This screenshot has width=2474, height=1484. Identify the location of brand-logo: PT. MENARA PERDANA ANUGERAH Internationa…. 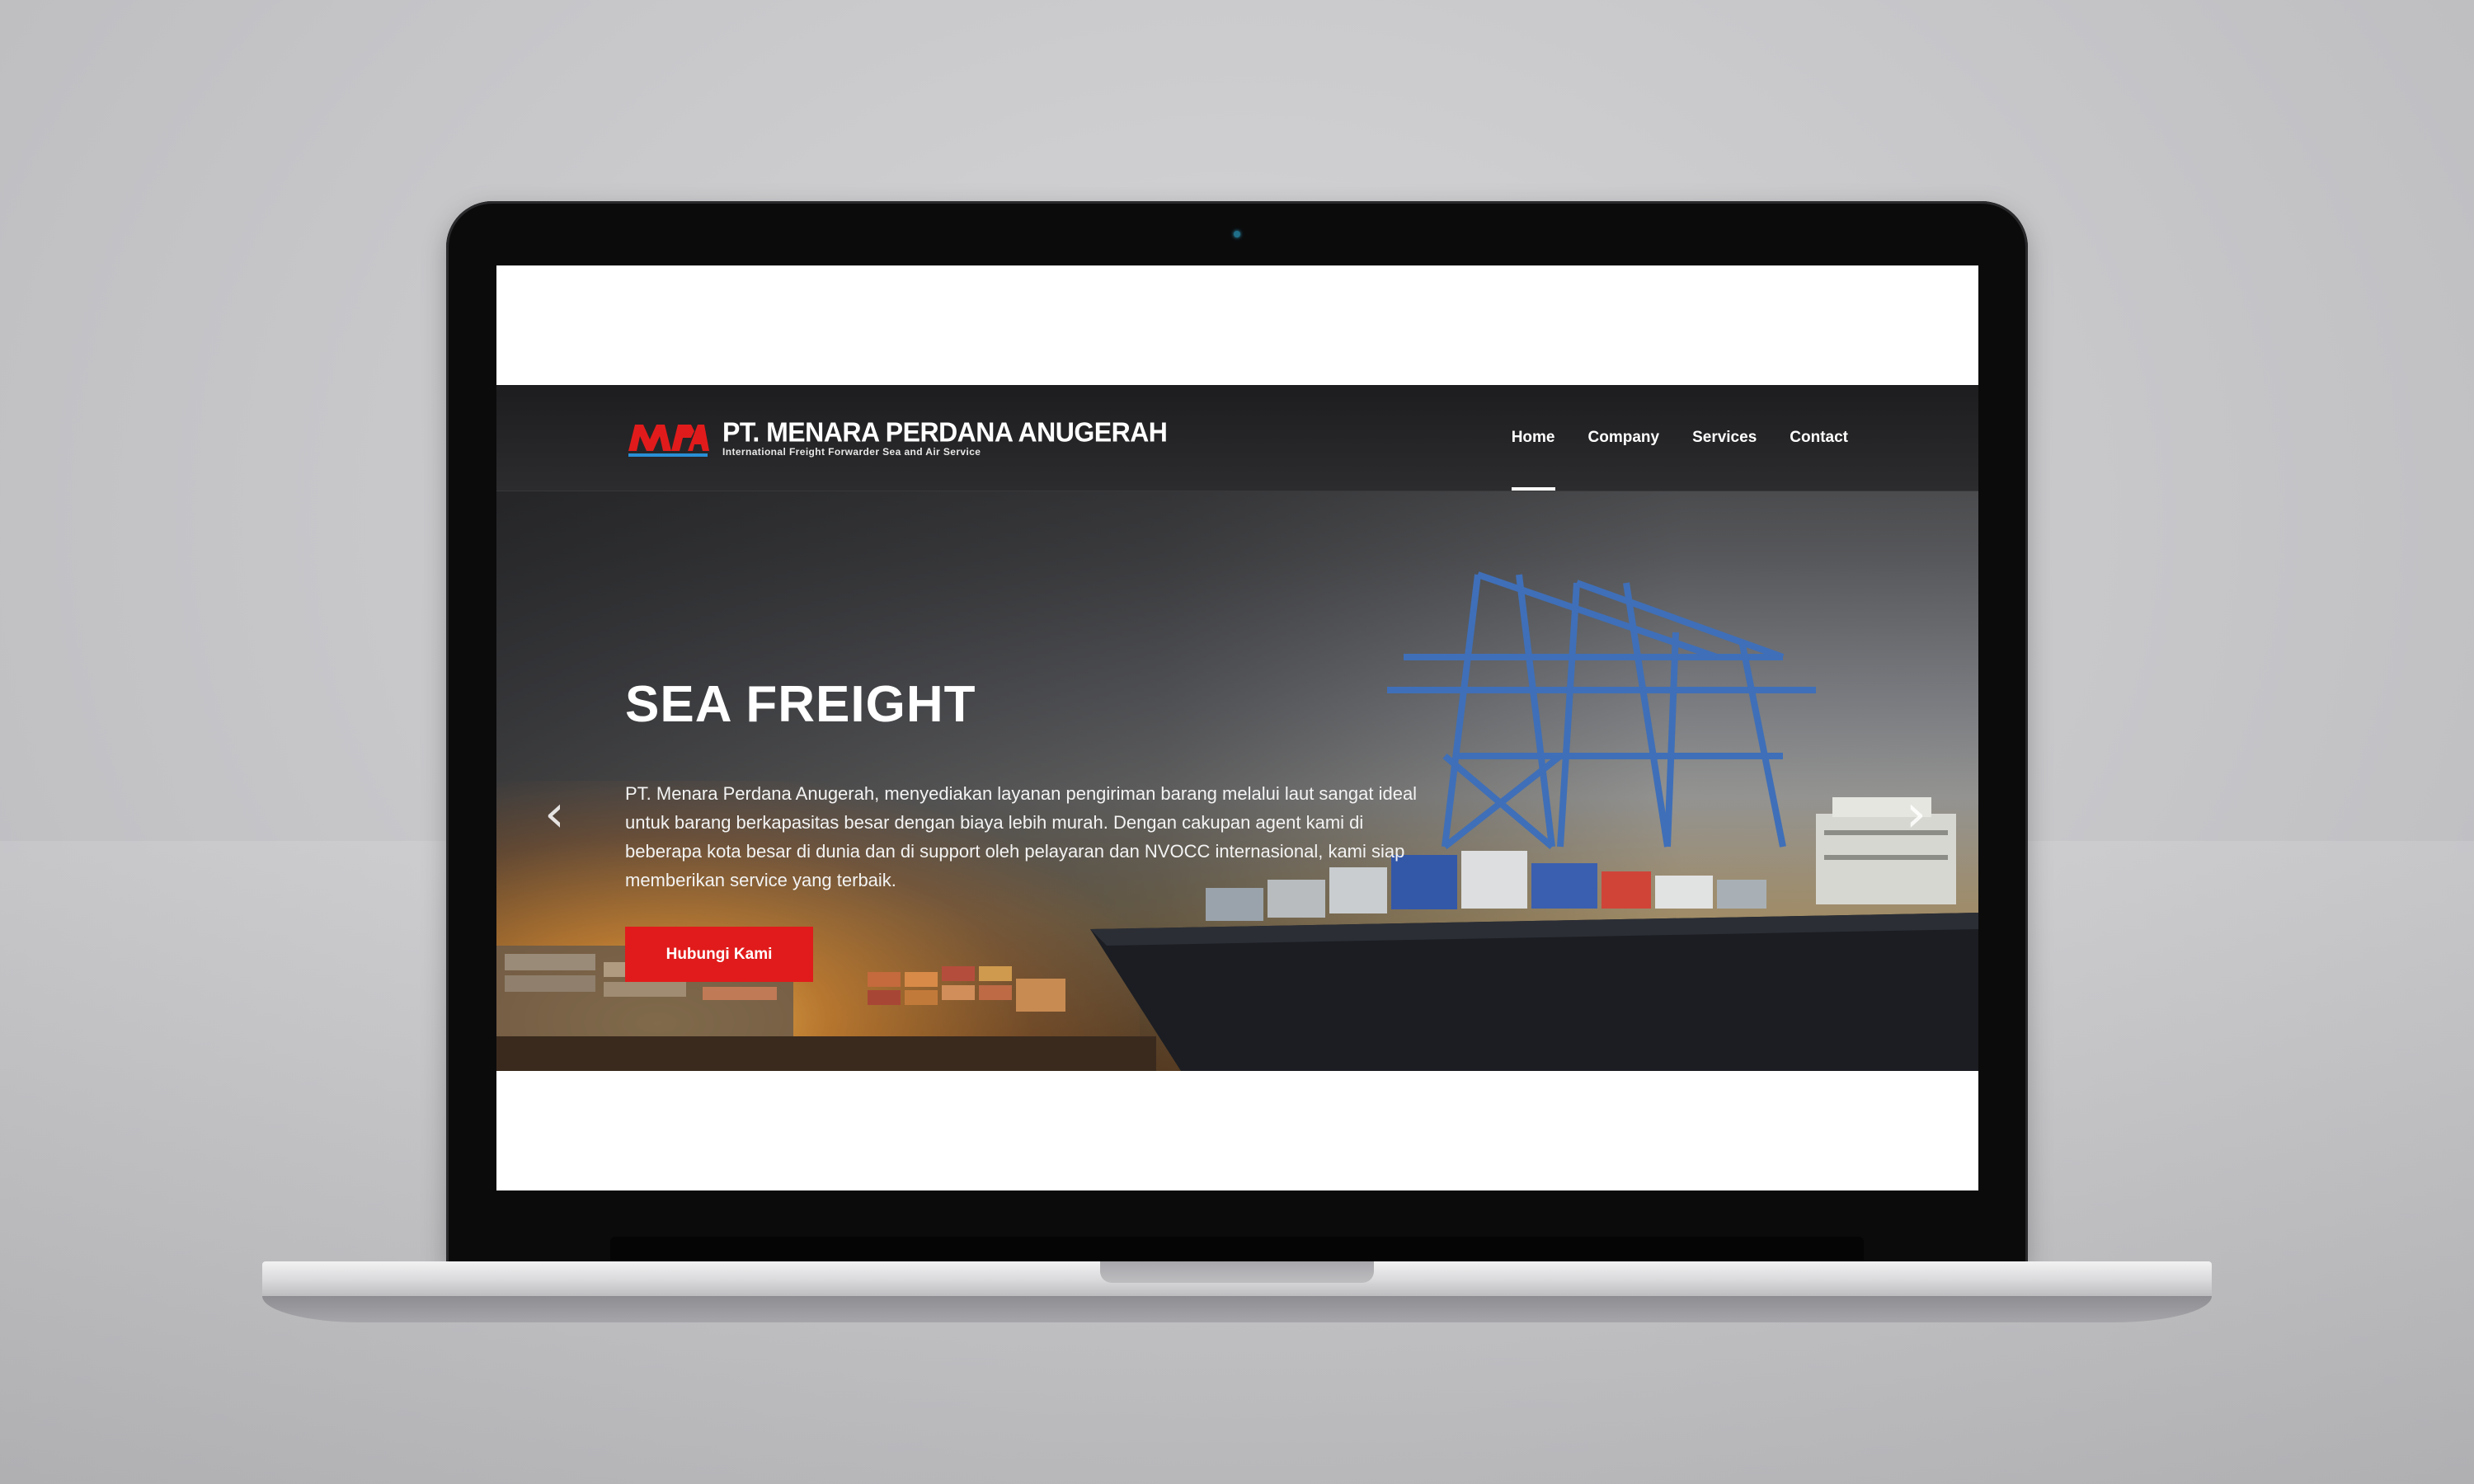
(896, 437).